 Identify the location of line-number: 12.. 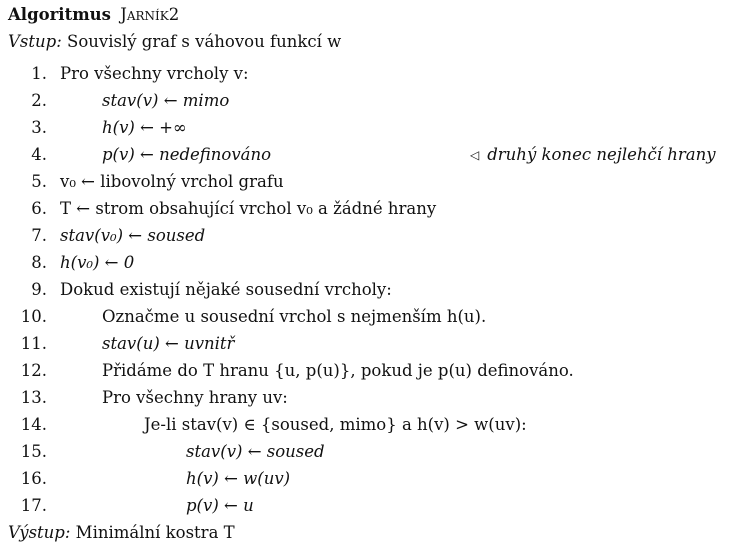
(33, 370).